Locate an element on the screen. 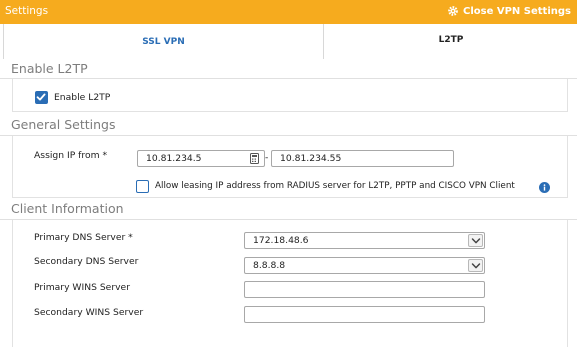 This screenshot has width=577, height=347. secondary-dns-select: 8.8.8.8 is located at coordinates (364, 265).